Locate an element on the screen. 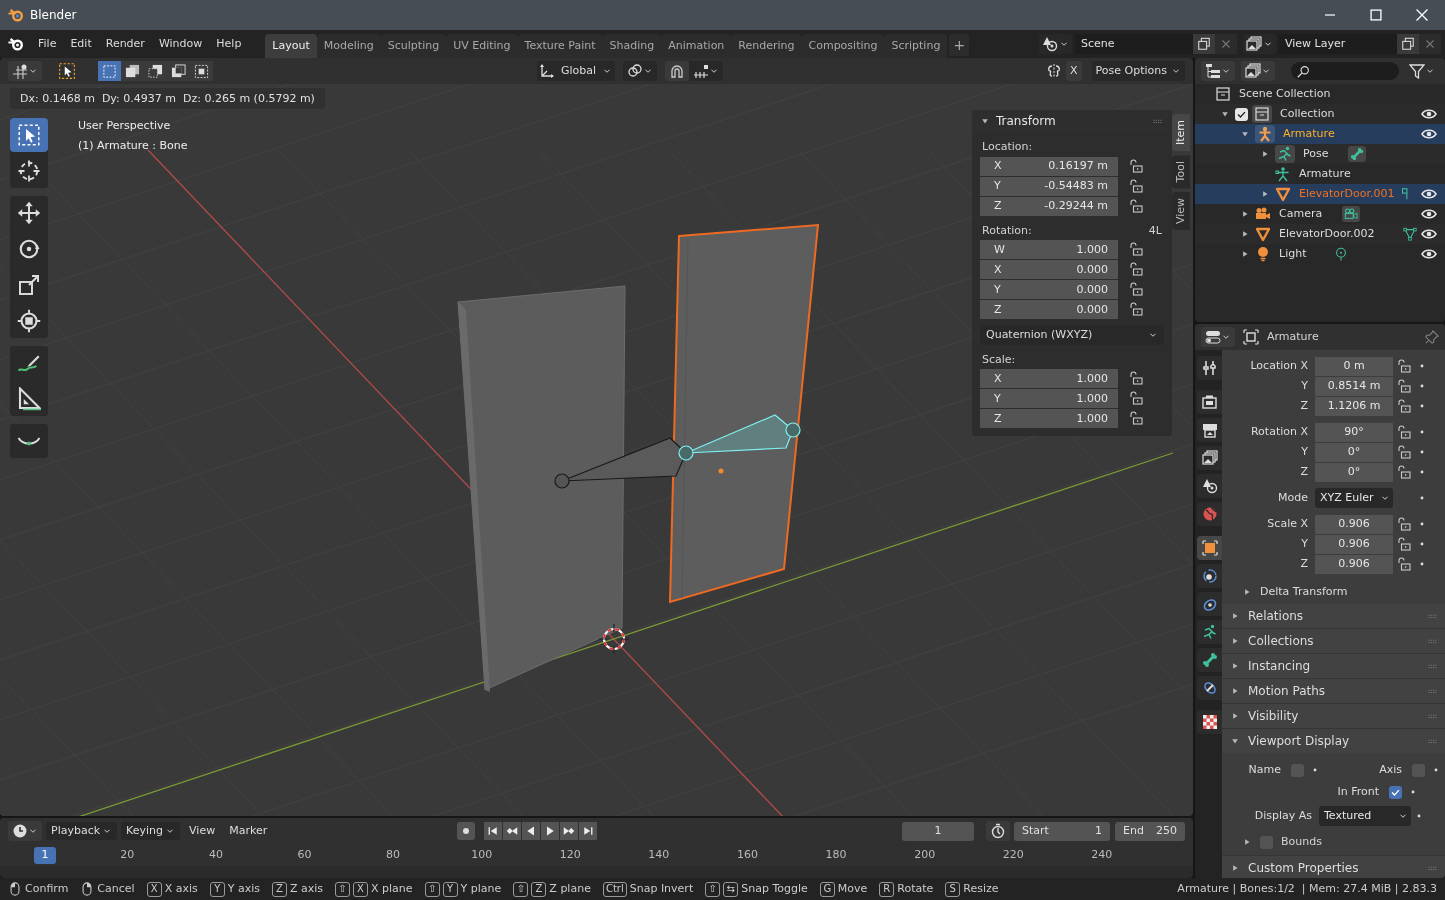 This screenshot has height=900, width=1445. orientation-dropdown: Global is located at coordinates (575, 71).